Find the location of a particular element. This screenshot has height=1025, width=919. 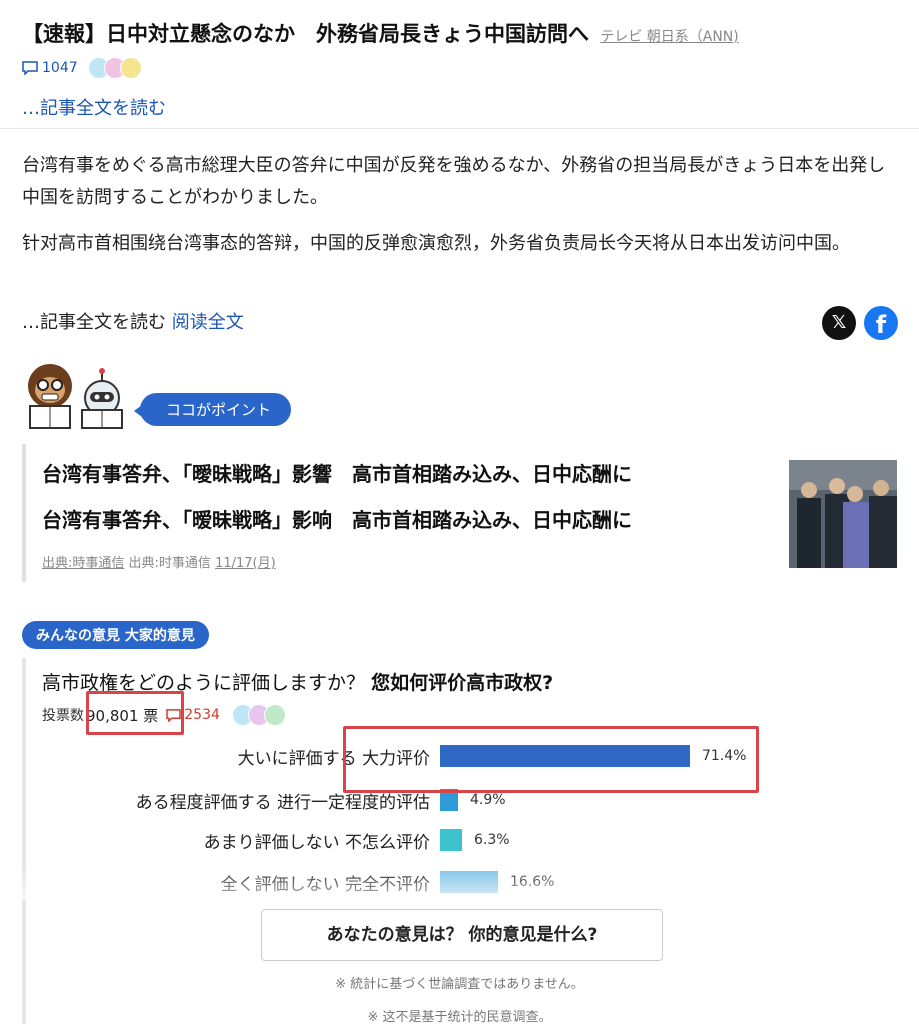

poll-option-percent: 16.6% is located at coordinates (532, 882).